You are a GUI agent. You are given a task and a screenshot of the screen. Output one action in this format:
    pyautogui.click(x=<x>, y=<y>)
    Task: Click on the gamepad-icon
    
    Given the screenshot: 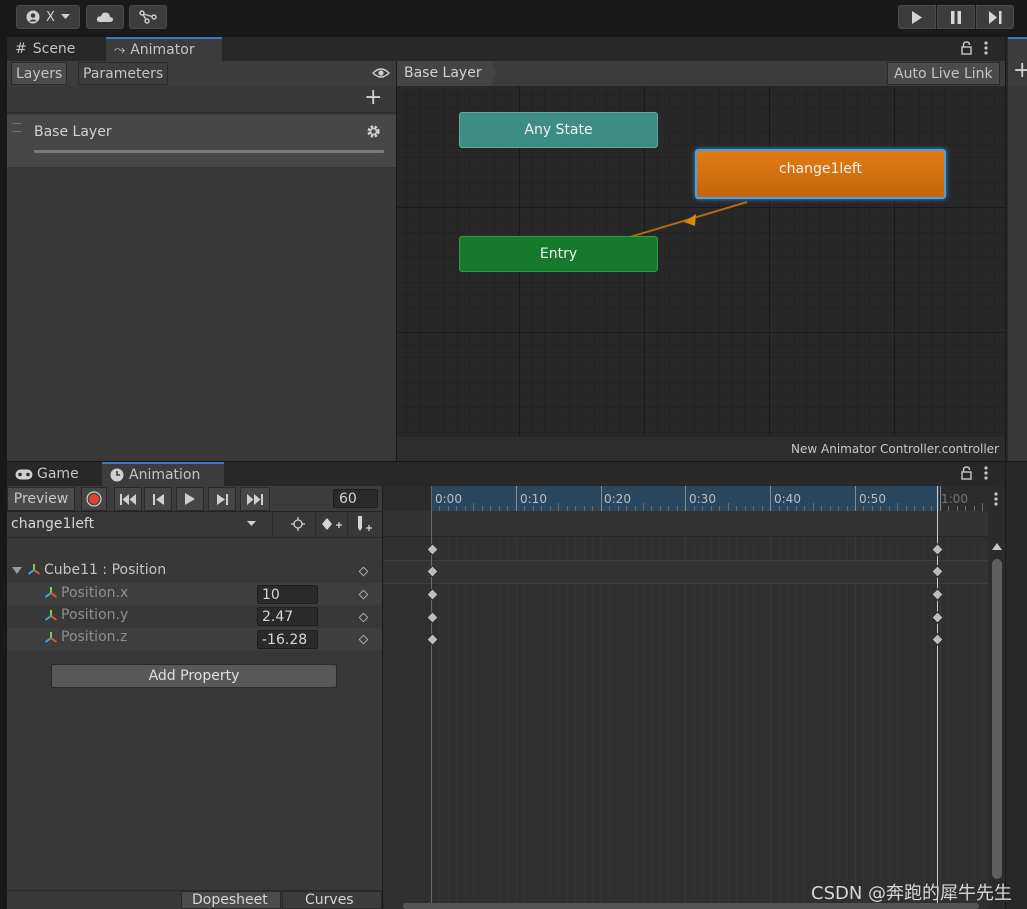 What is the action you would take?
    pyautogui.click(x=24, y=474)
    